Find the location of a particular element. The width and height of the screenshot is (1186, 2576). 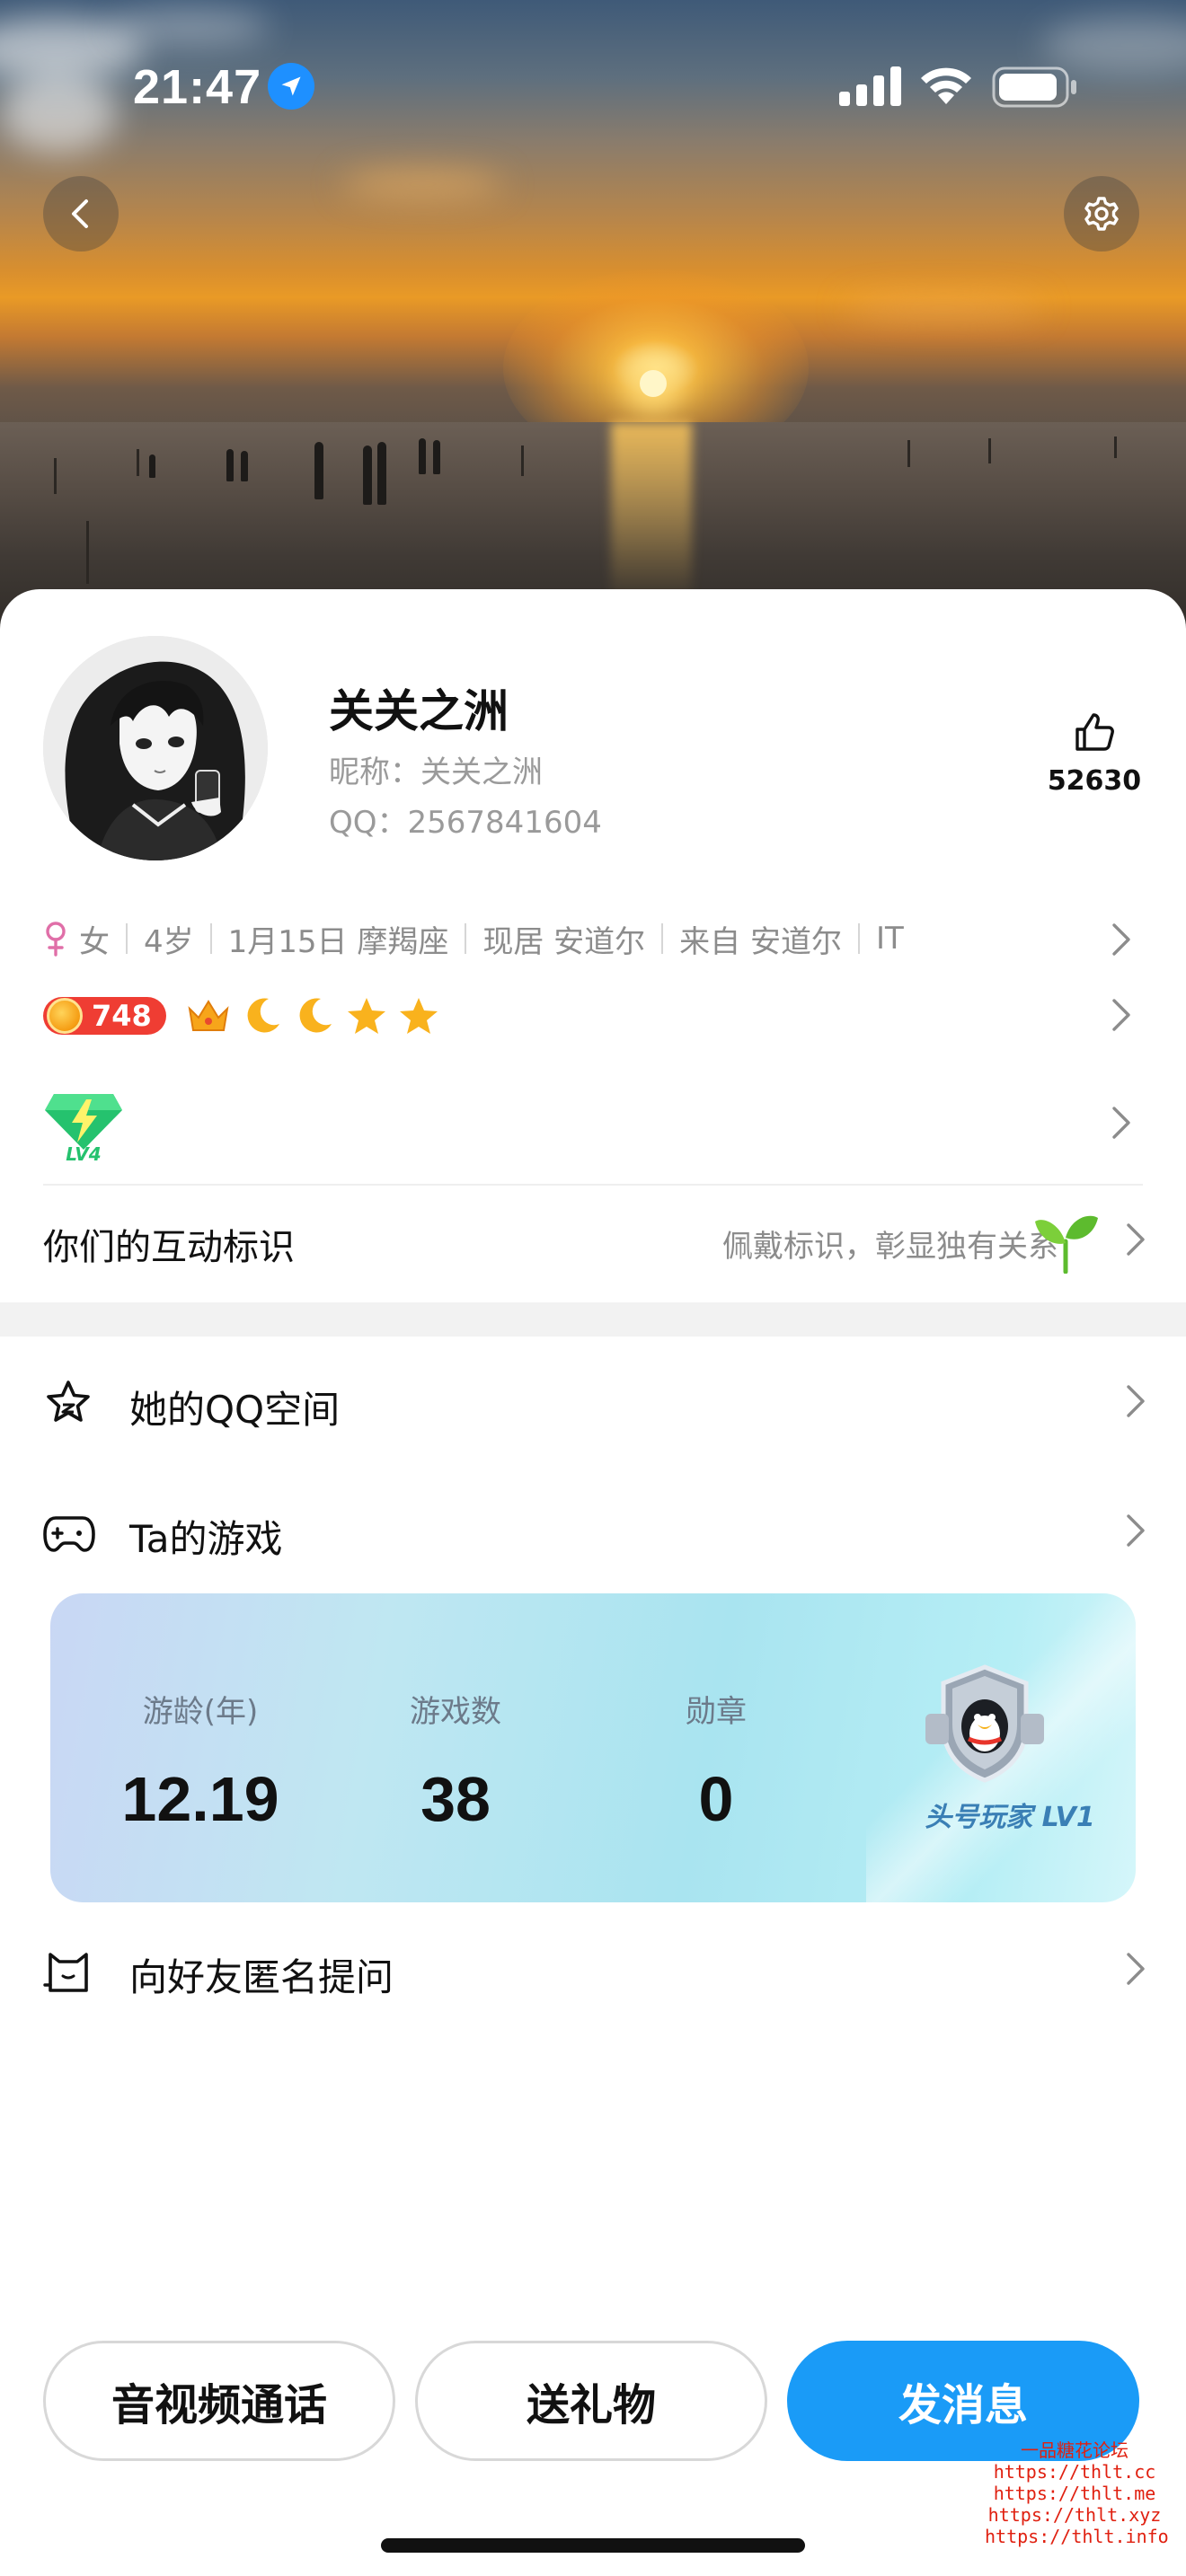

stat-label: 勋章 is located at coordinates (716, 1712).